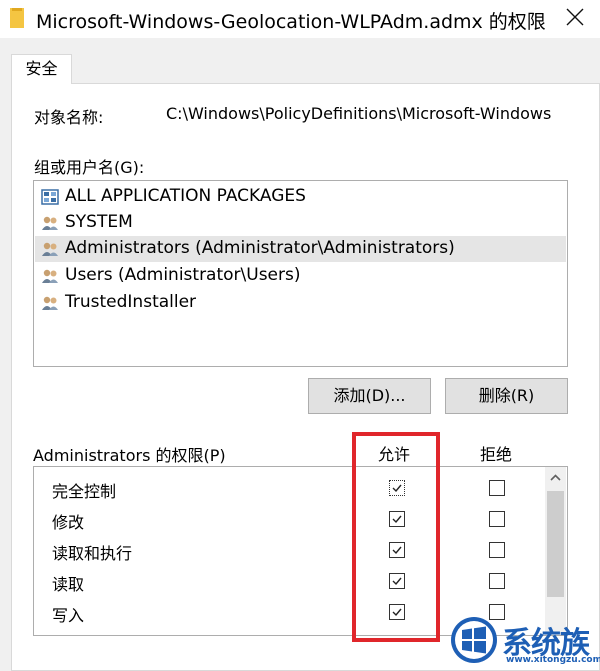 This screenshot has width=600, height=671. What do you see at coordinates (69, 117) in the screenshot?
I see `object-name-label: 对象名称:` at bounding box center [69, 117].